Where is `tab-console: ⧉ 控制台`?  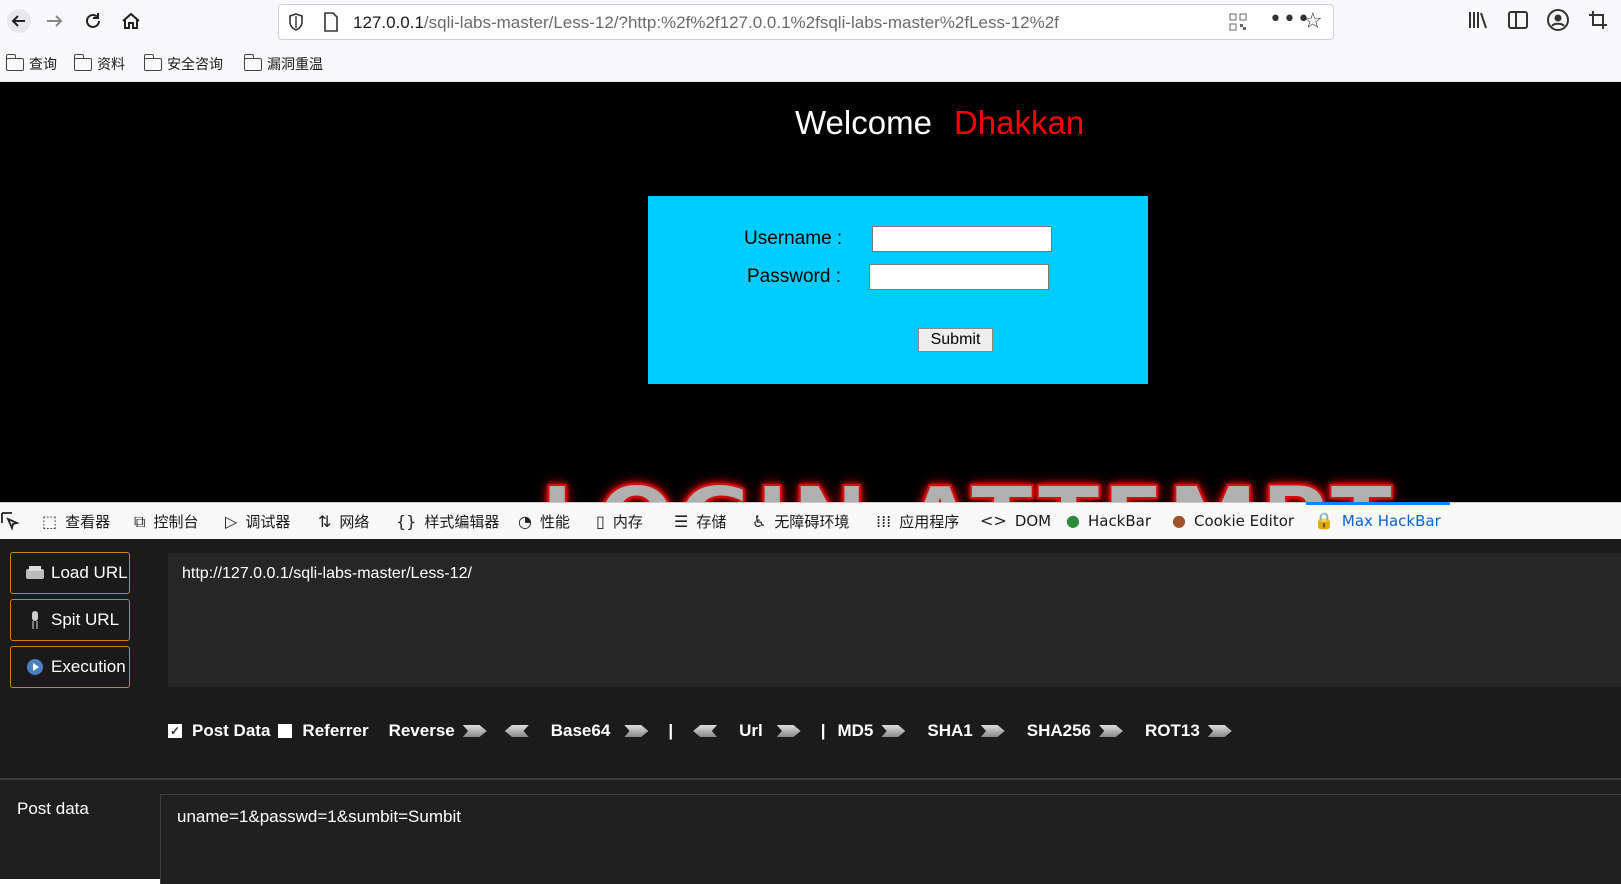 tab-console: ⧉ 控制台 is located at coordinates (166, 521).